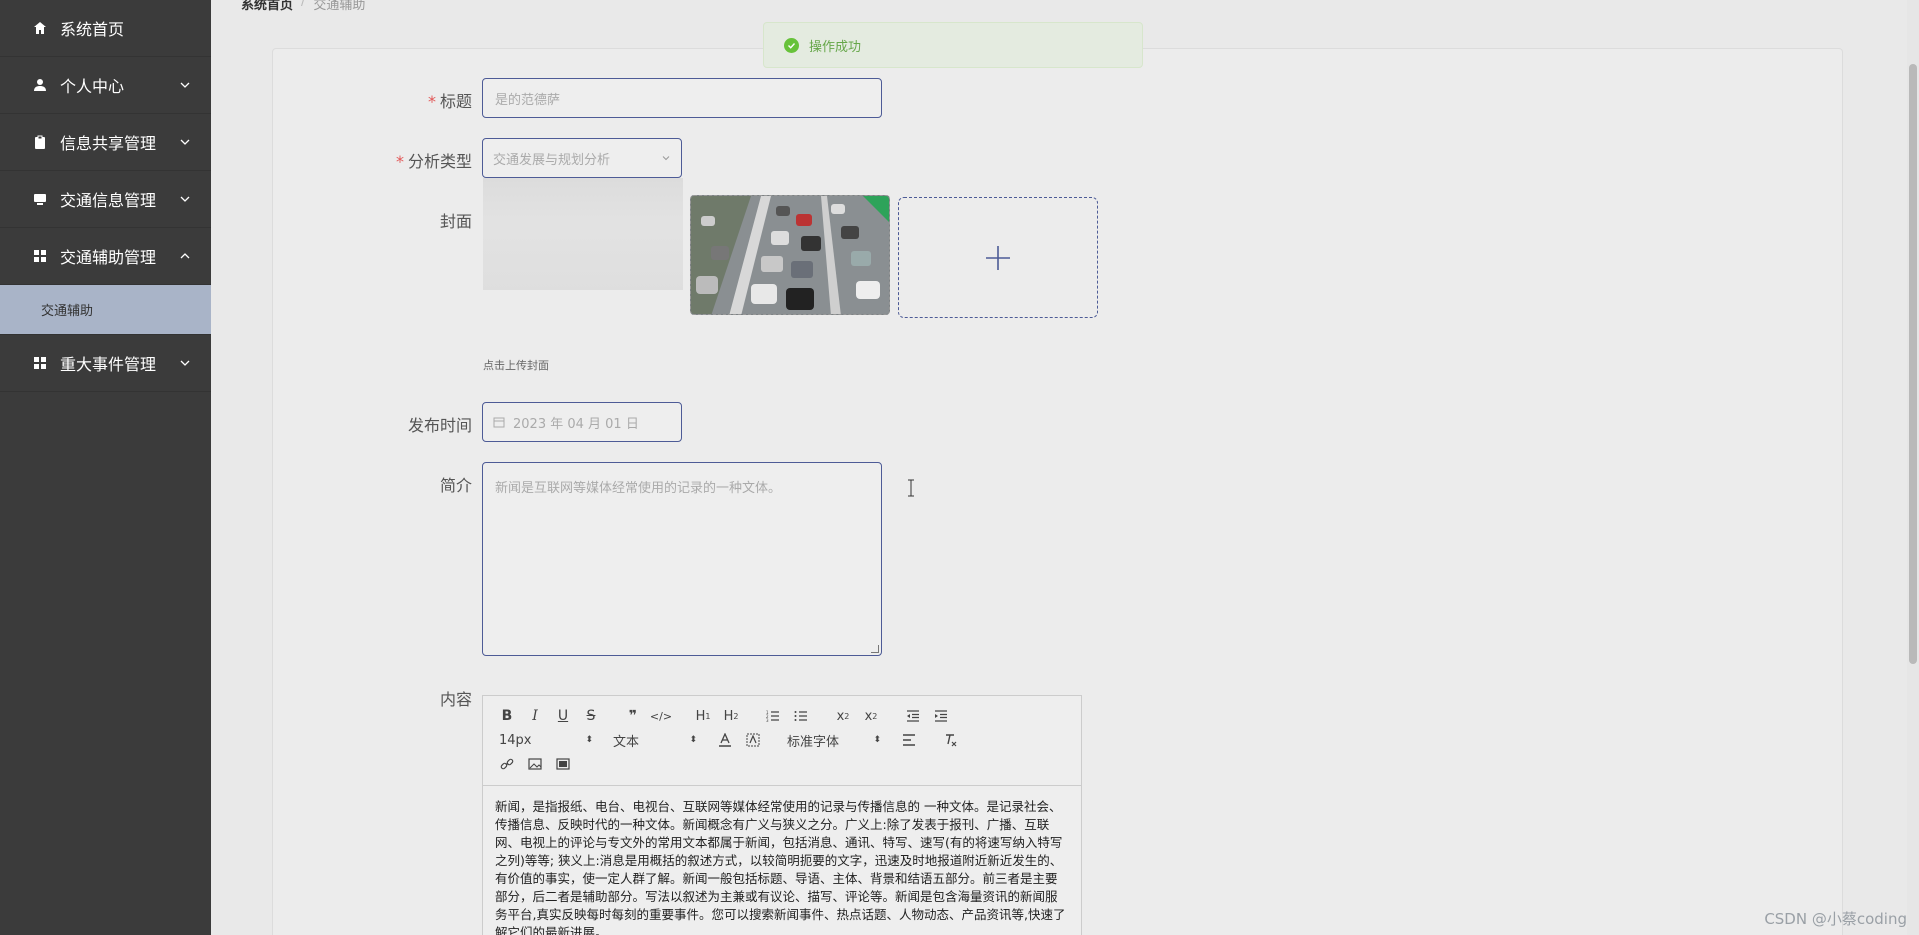 Image resolution: width=1919 pixels, height=935 pixels. What do you see at coordinates (528, 100) in the screenshot?
I see `title-value: 是的范德萨` at bounding box center [528, 100].